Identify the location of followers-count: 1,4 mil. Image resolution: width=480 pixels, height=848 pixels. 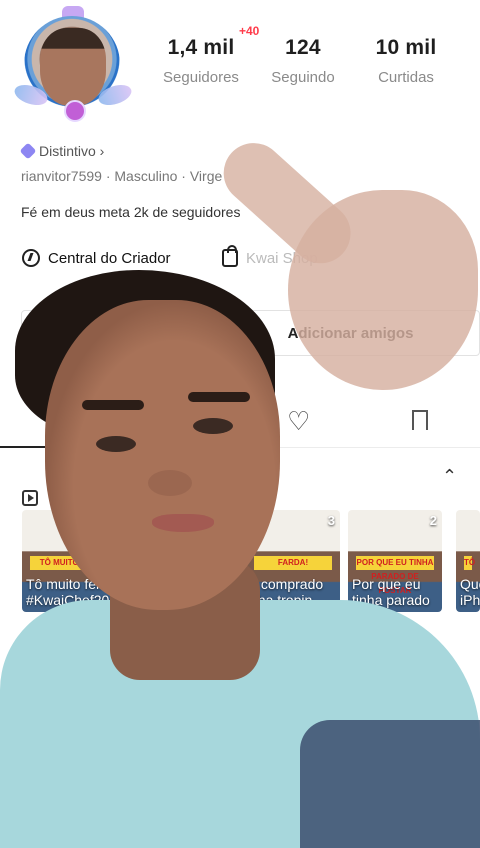
(201, 47).